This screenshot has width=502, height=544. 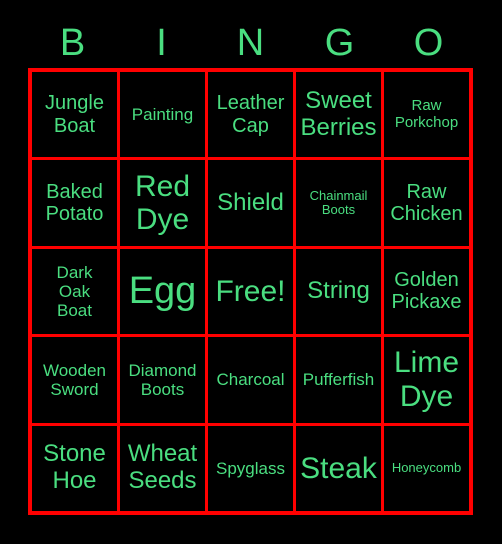 I want to click on bingo-cell-label: Wheat Seeds, so click(x=162, y=467).